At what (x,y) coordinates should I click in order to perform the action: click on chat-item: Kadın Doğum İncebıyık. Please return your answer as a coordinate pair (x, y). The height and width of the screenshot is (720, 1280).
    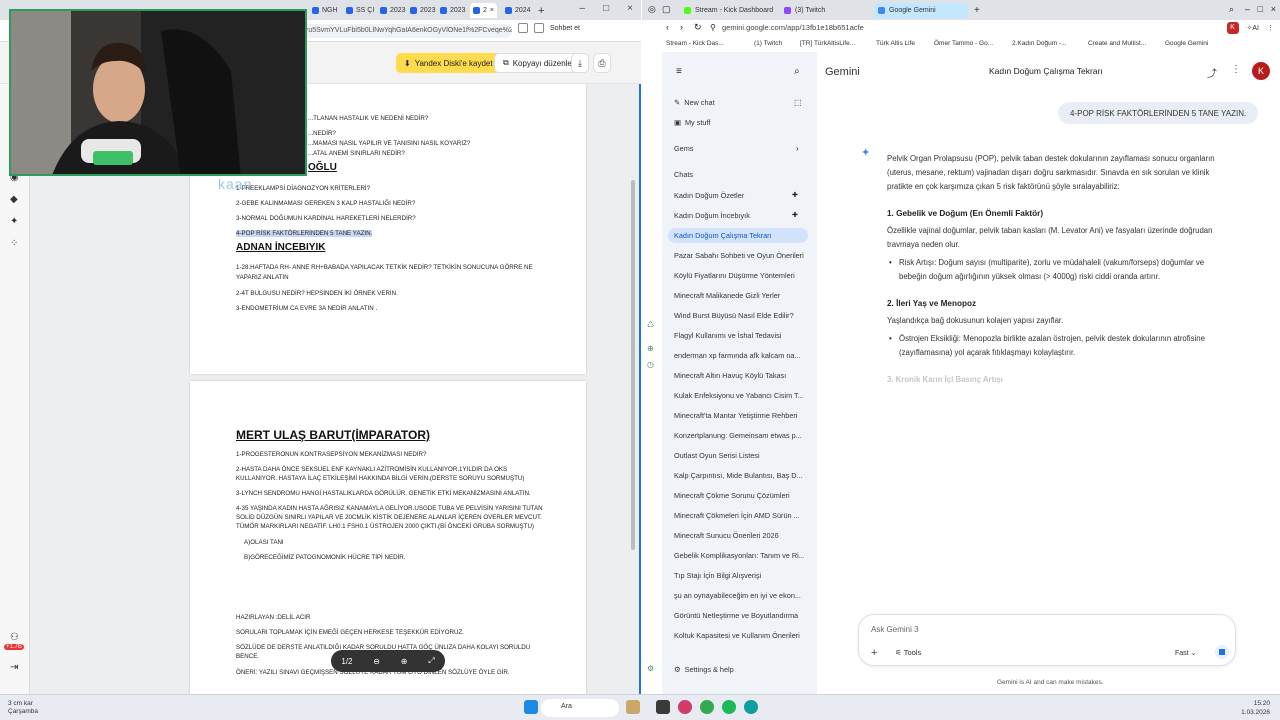
    Looking at the image, I should click on (739, 215).